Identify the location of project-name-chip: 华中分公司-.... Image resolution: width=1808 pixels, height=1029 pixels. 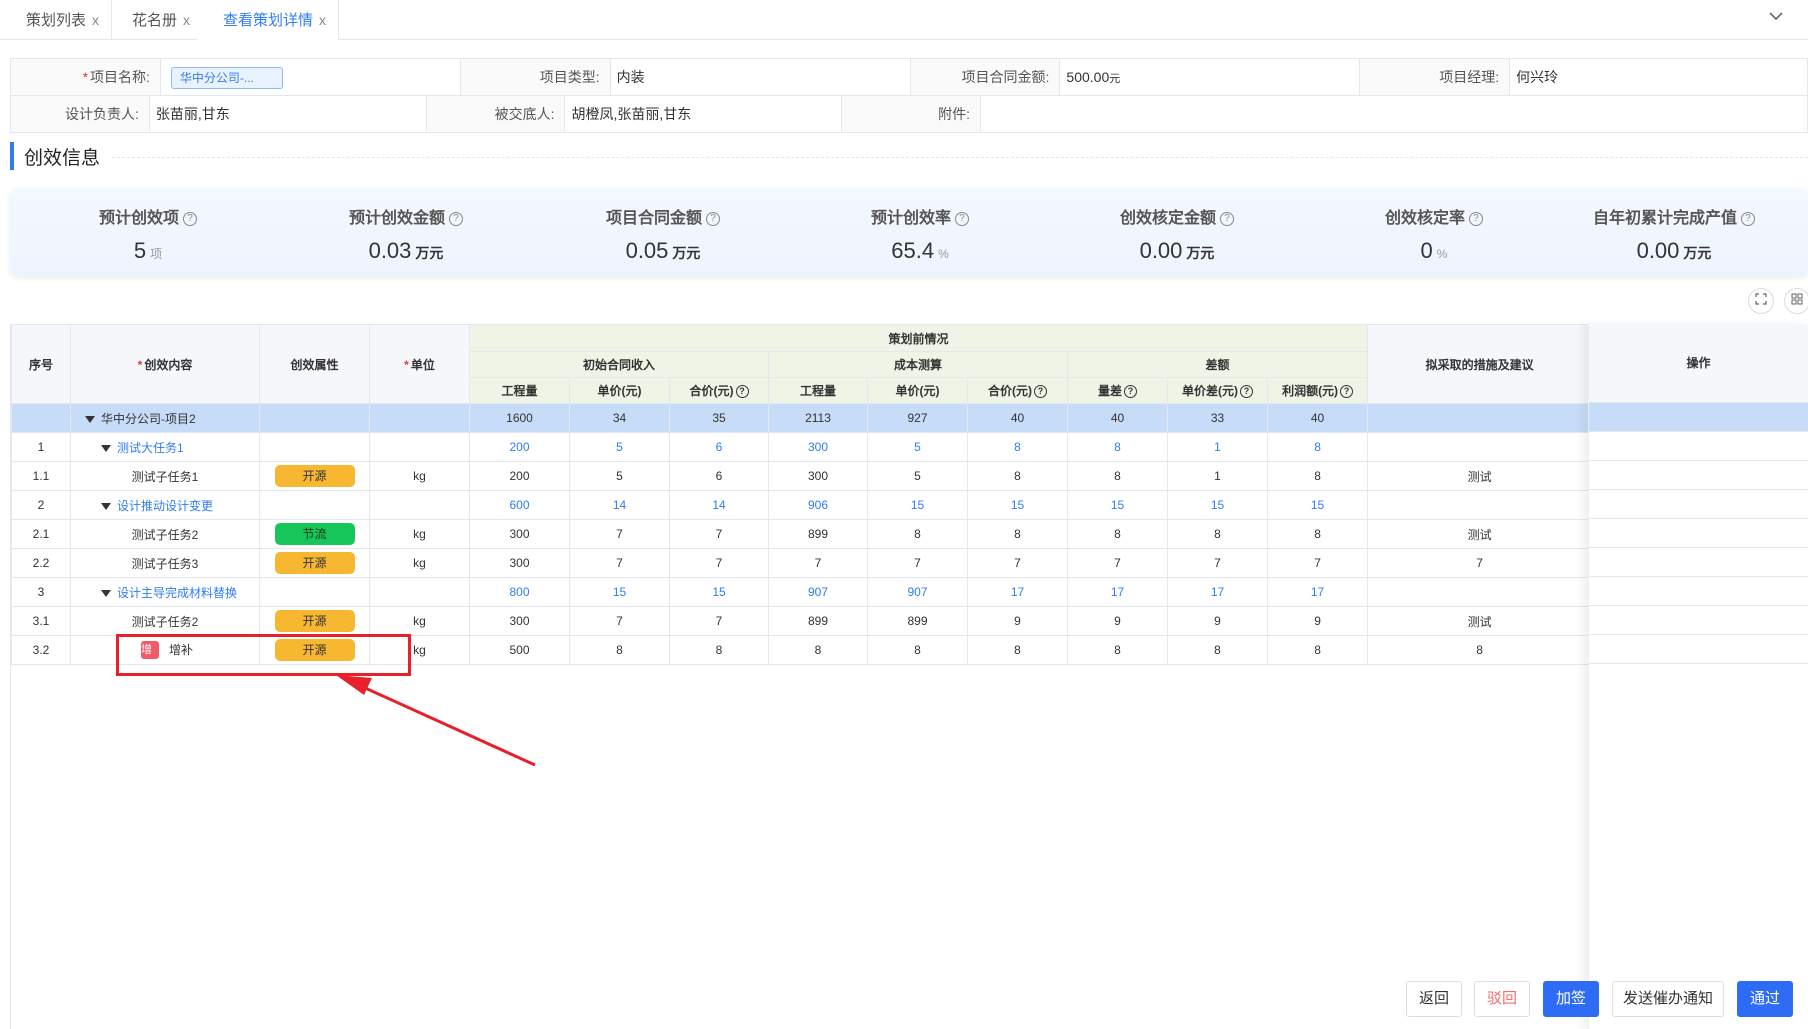
(226, 78).